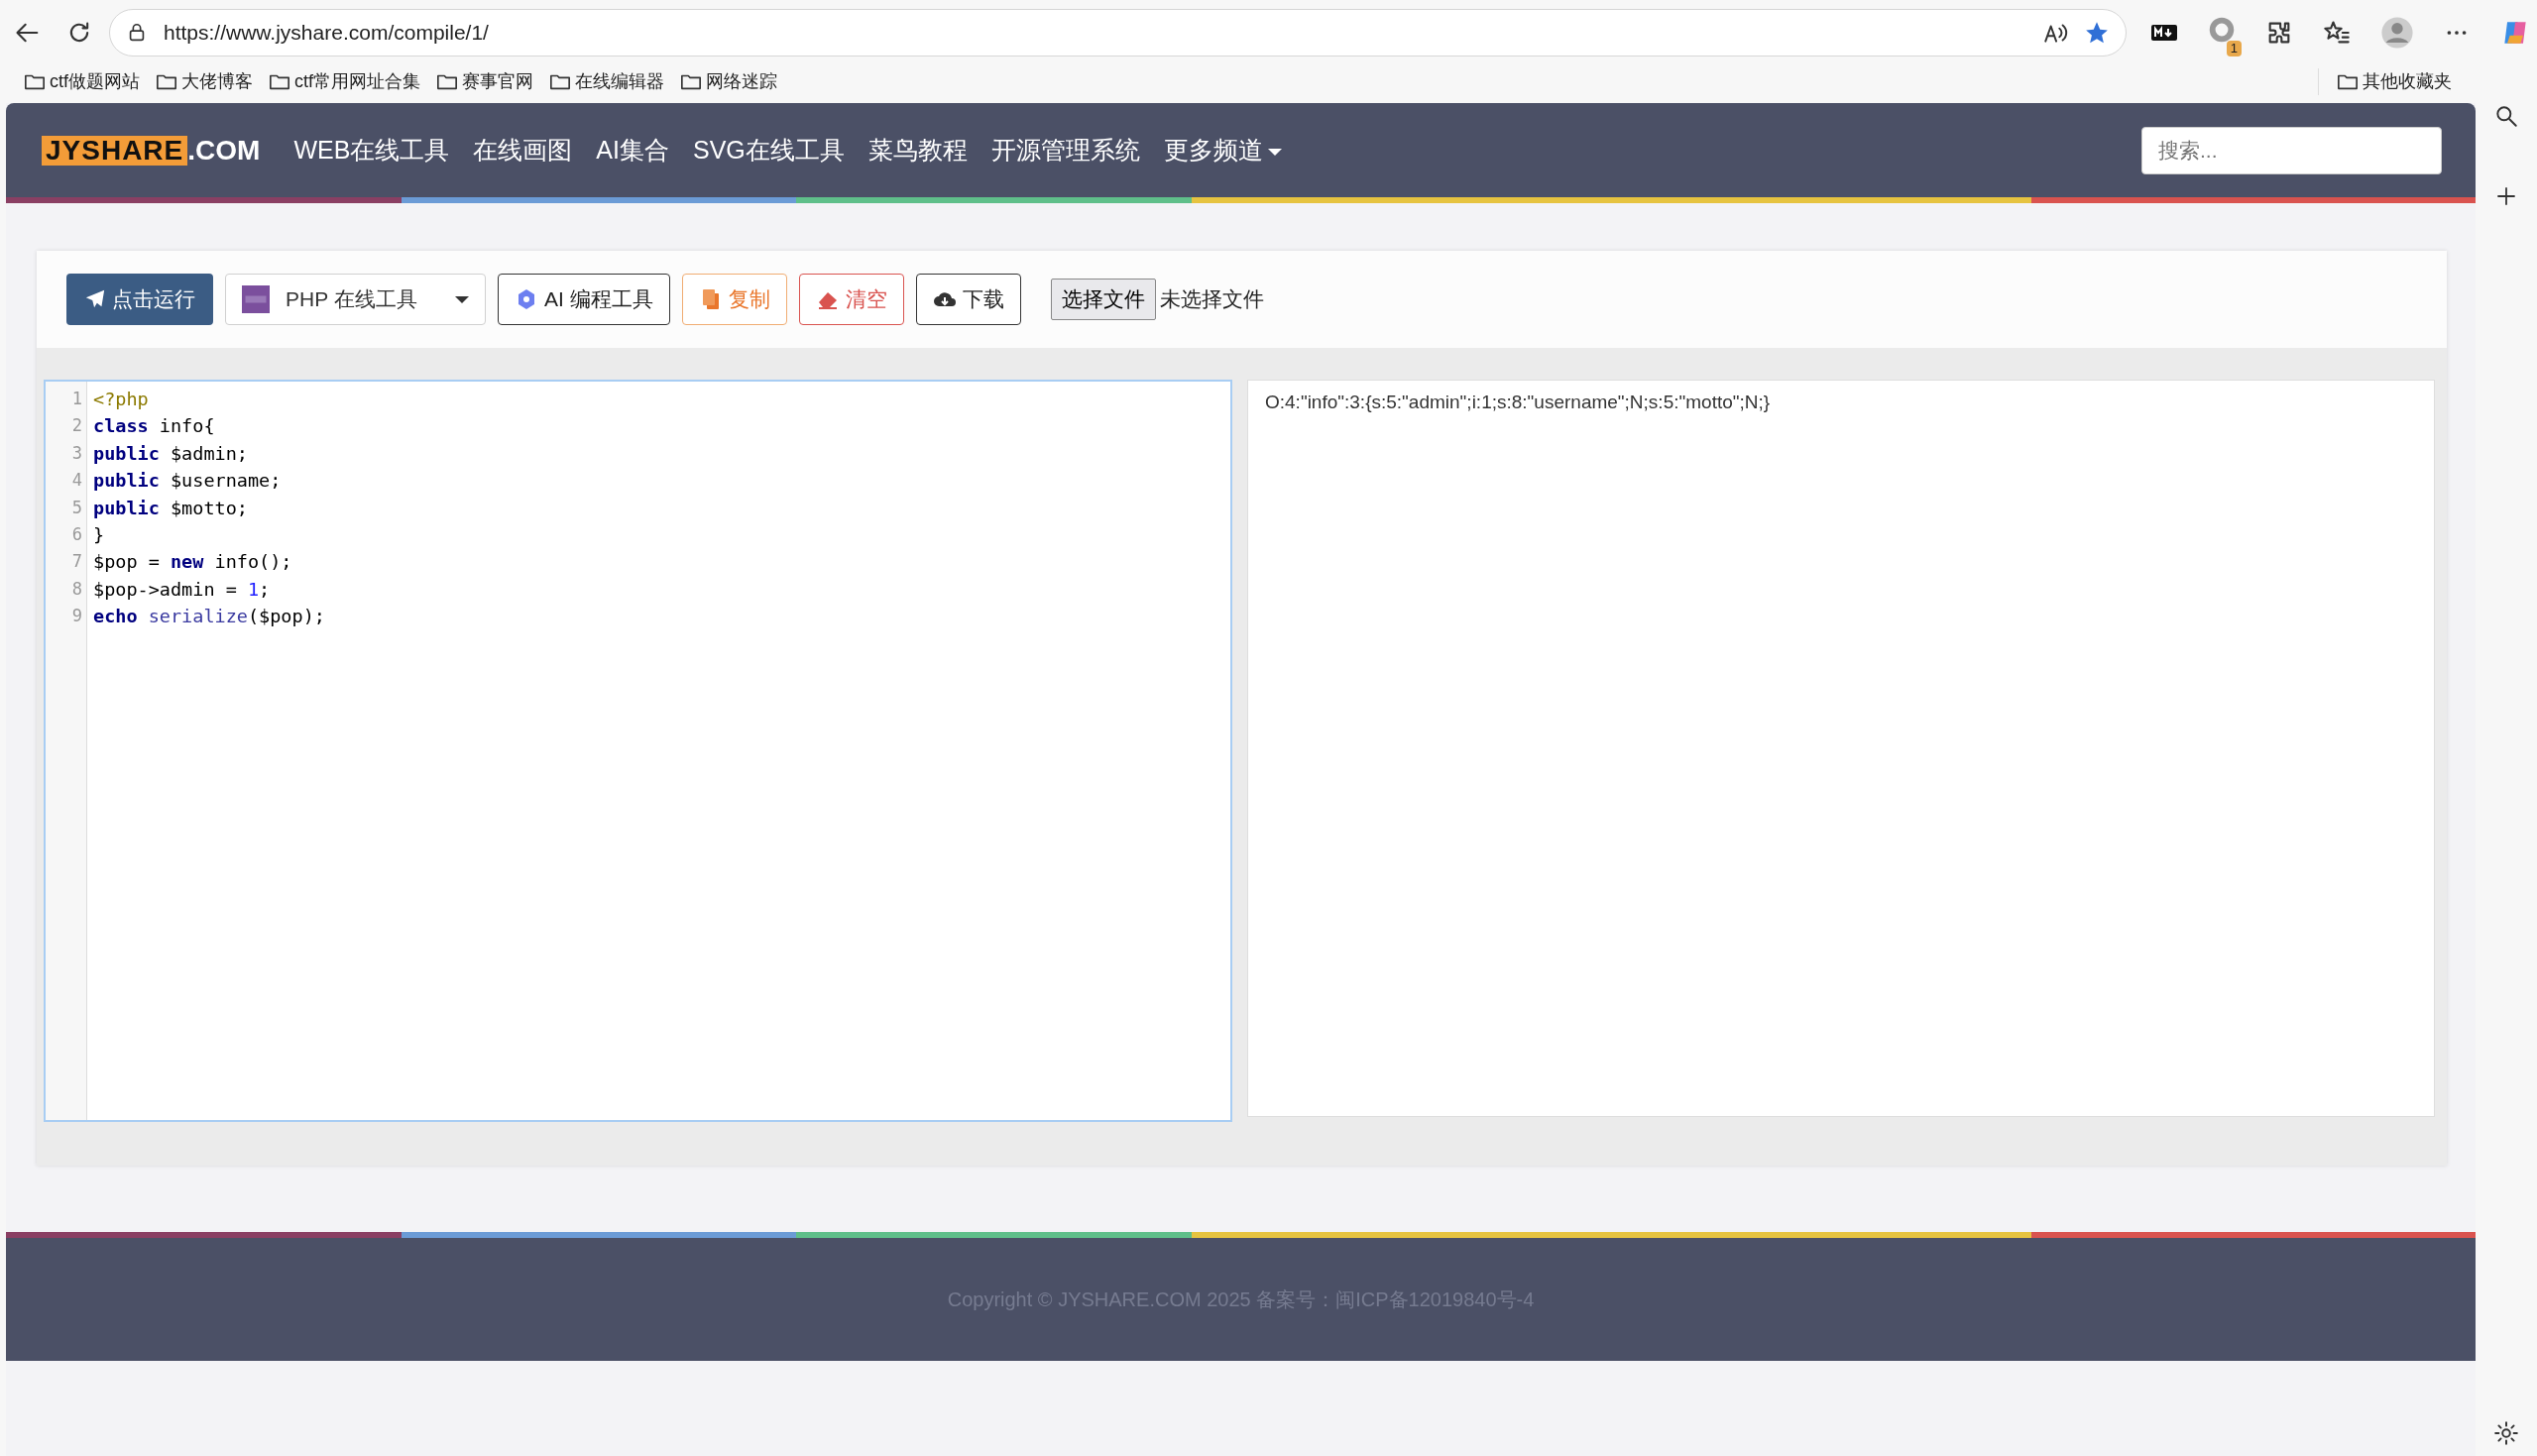  Describe the element at coordinates (2097, 33) in the screenshot. I see `star-icon` at that location.